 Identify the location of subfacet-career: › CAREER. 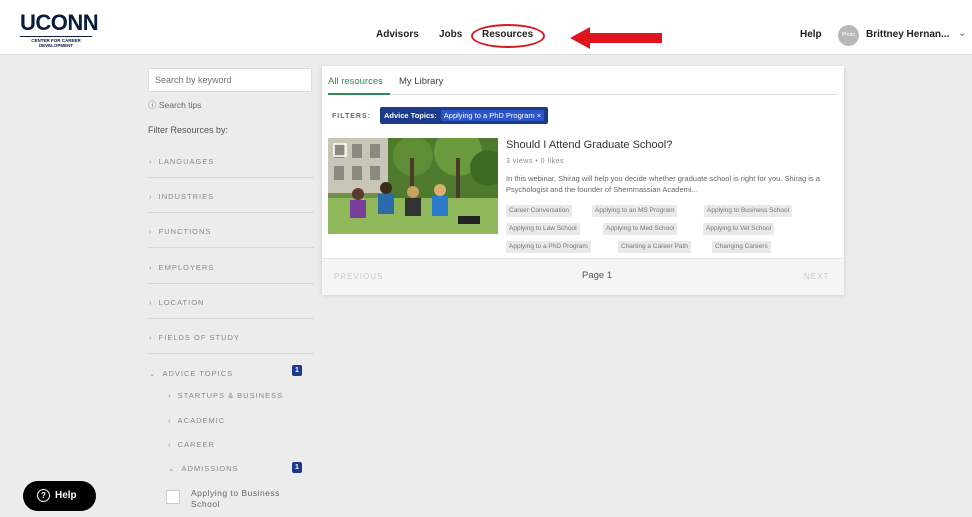
(191, 444).